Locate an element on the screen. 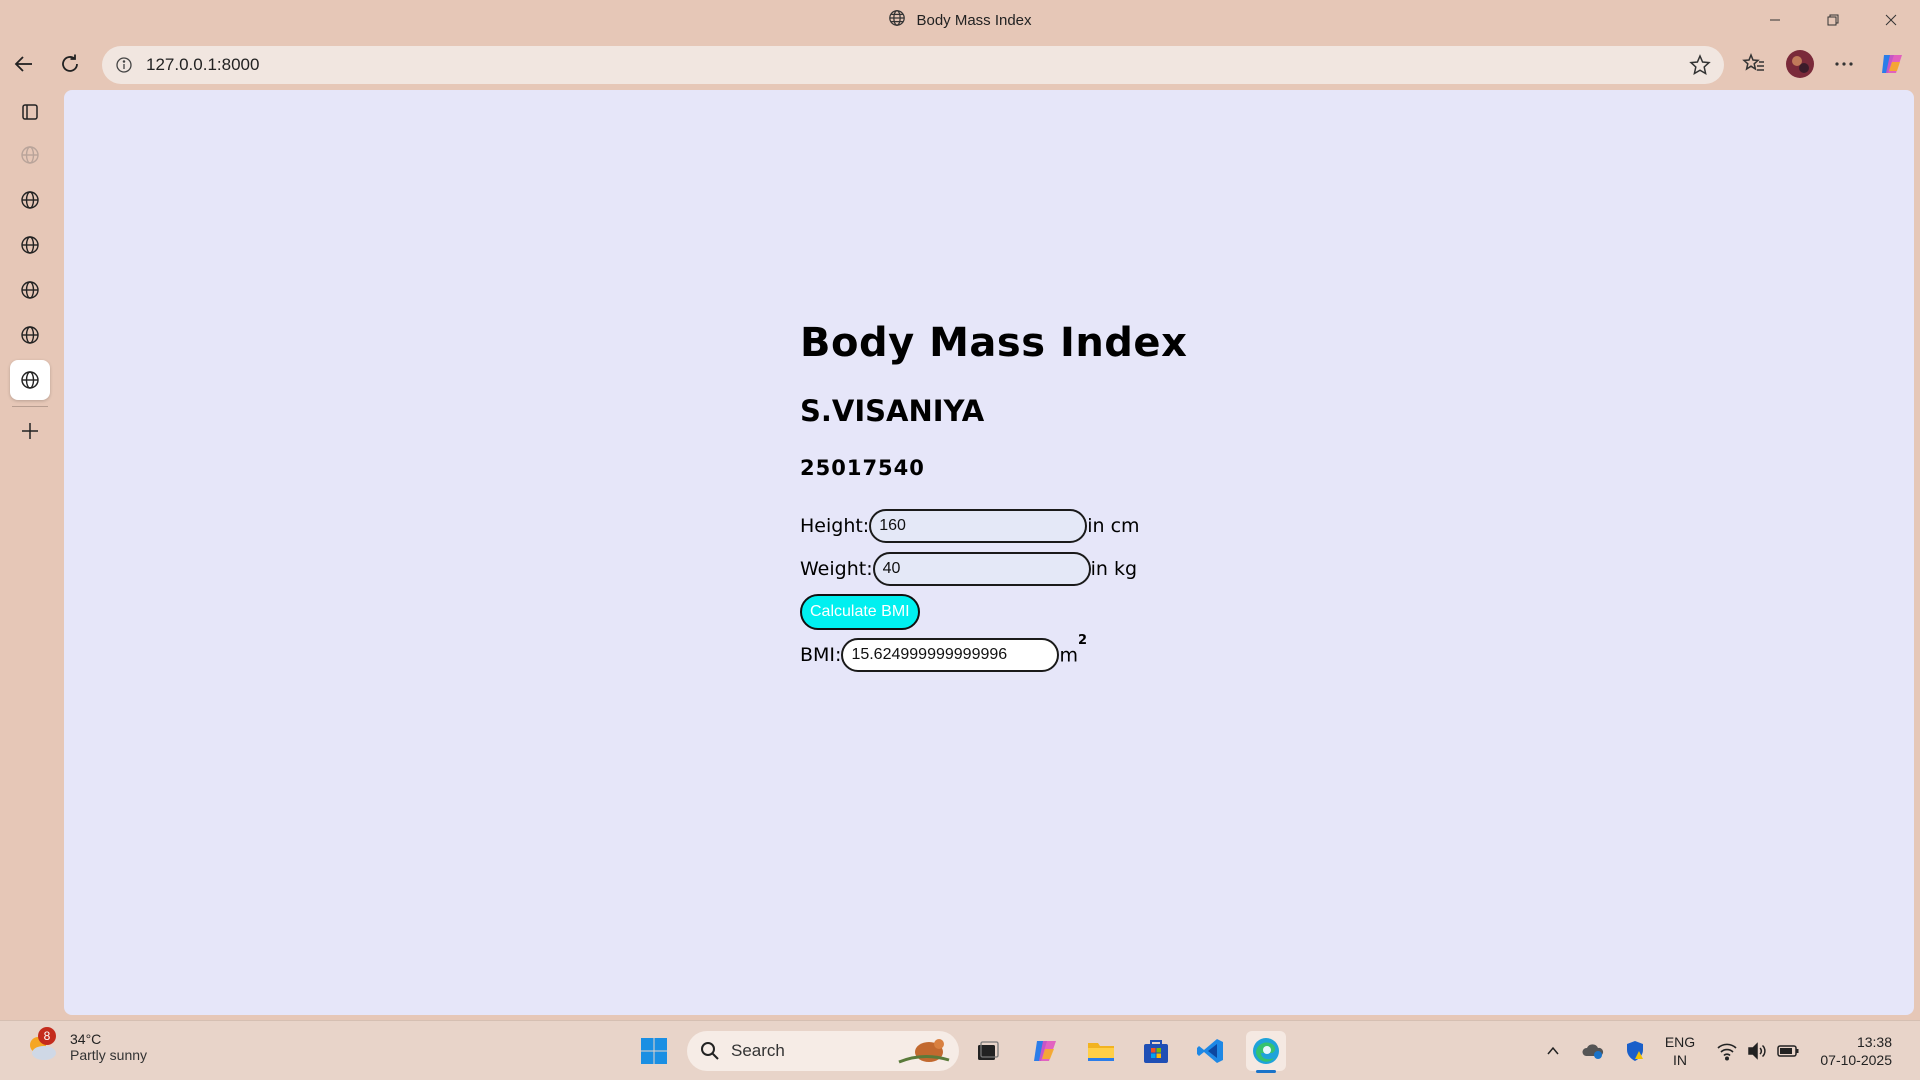 The image size is (1920, 1080). clock: 13:38 07-10-2025 is located at coordinates (1856, 1051).